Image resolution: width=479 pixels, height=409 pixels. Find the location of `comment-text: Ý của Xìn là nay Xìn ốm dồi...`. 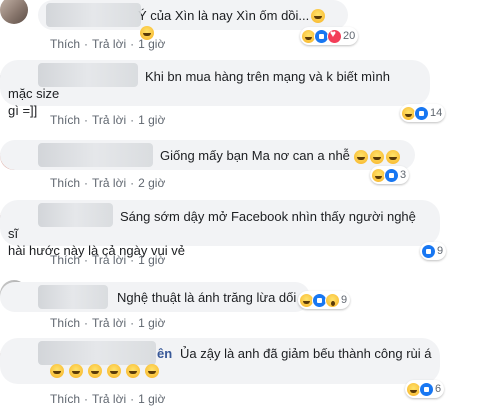

comment-text: Ý của Xìn là nay Xìn ốm dồi... is located at coordinates (224, 15).